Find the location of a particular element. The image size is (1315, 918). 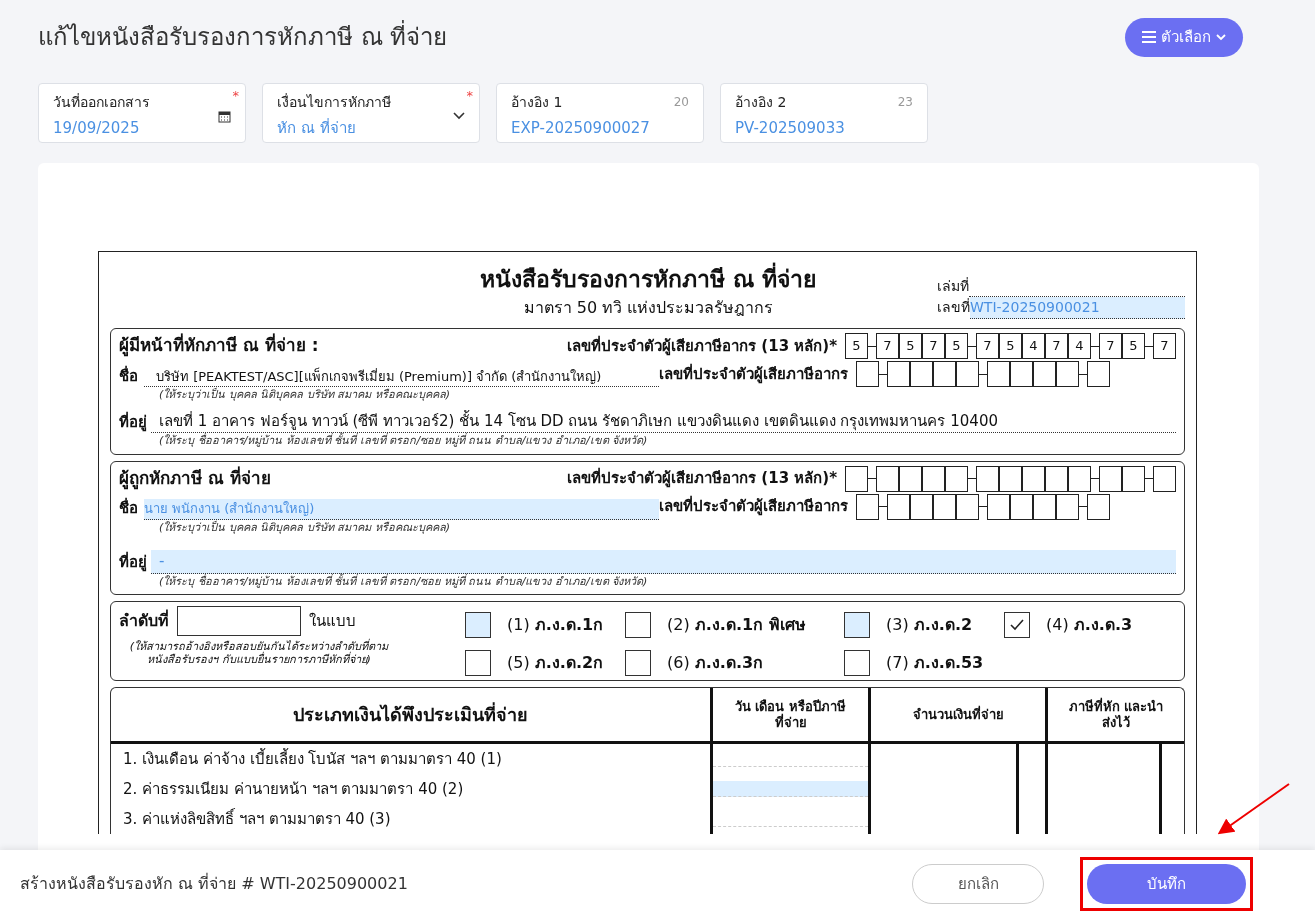

input-field: อ้างอิง 1 EXP-20250900027 20 is located at coordinates (600, 112).